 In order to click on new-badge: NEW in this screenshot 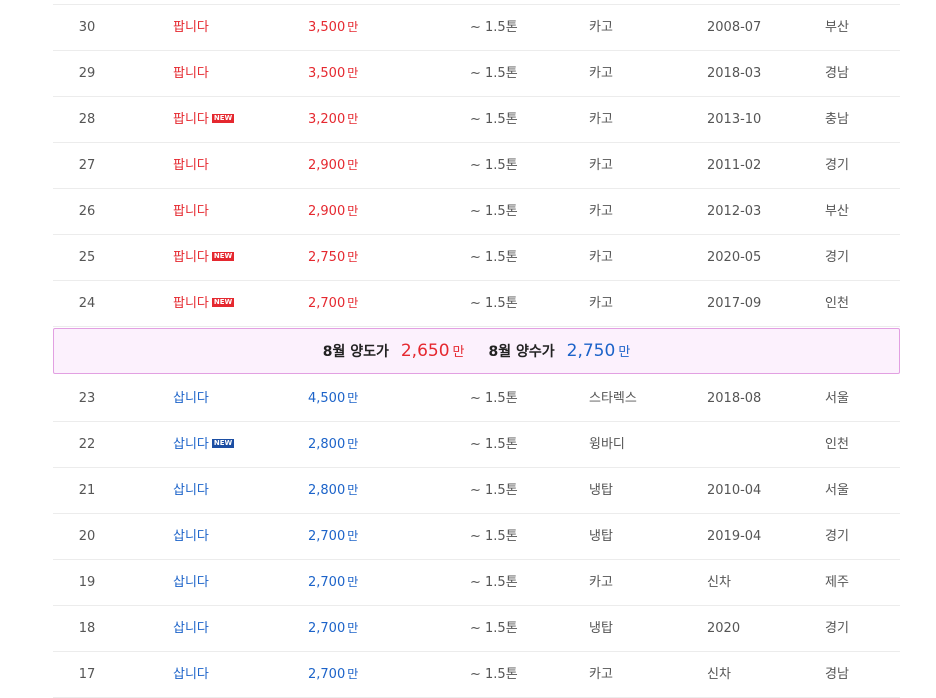, I will do `click(223, 256)`.